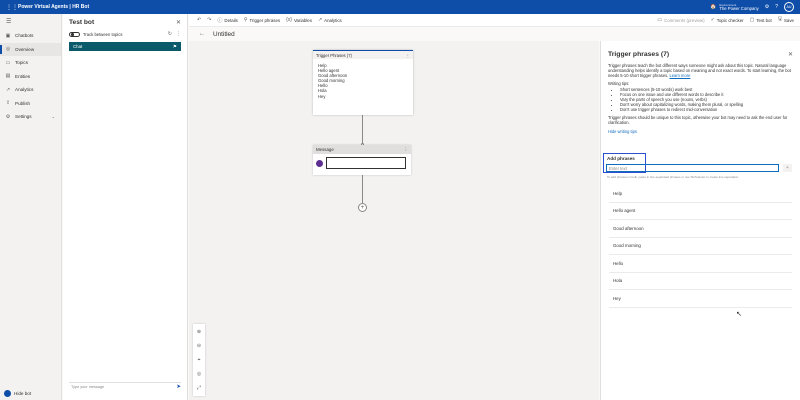  Describe the element at coordinates (322, 96) in the screenshot. I see `list-item: Hey` at that location.